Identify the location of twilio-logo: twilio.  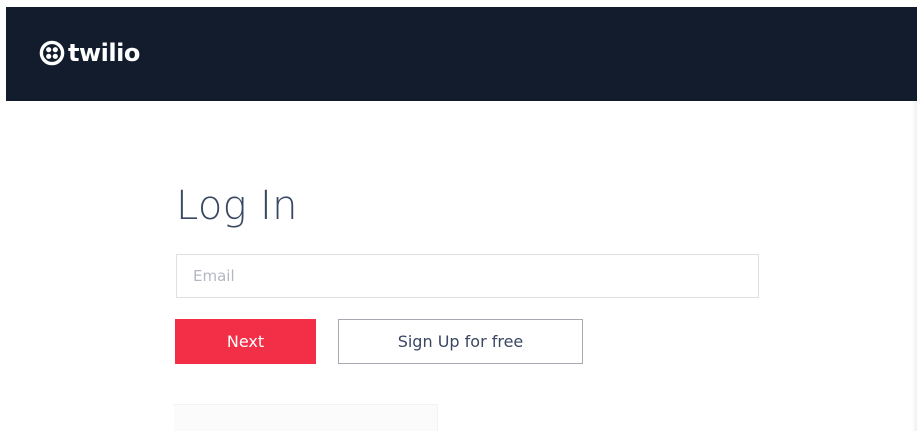
(89, 53).